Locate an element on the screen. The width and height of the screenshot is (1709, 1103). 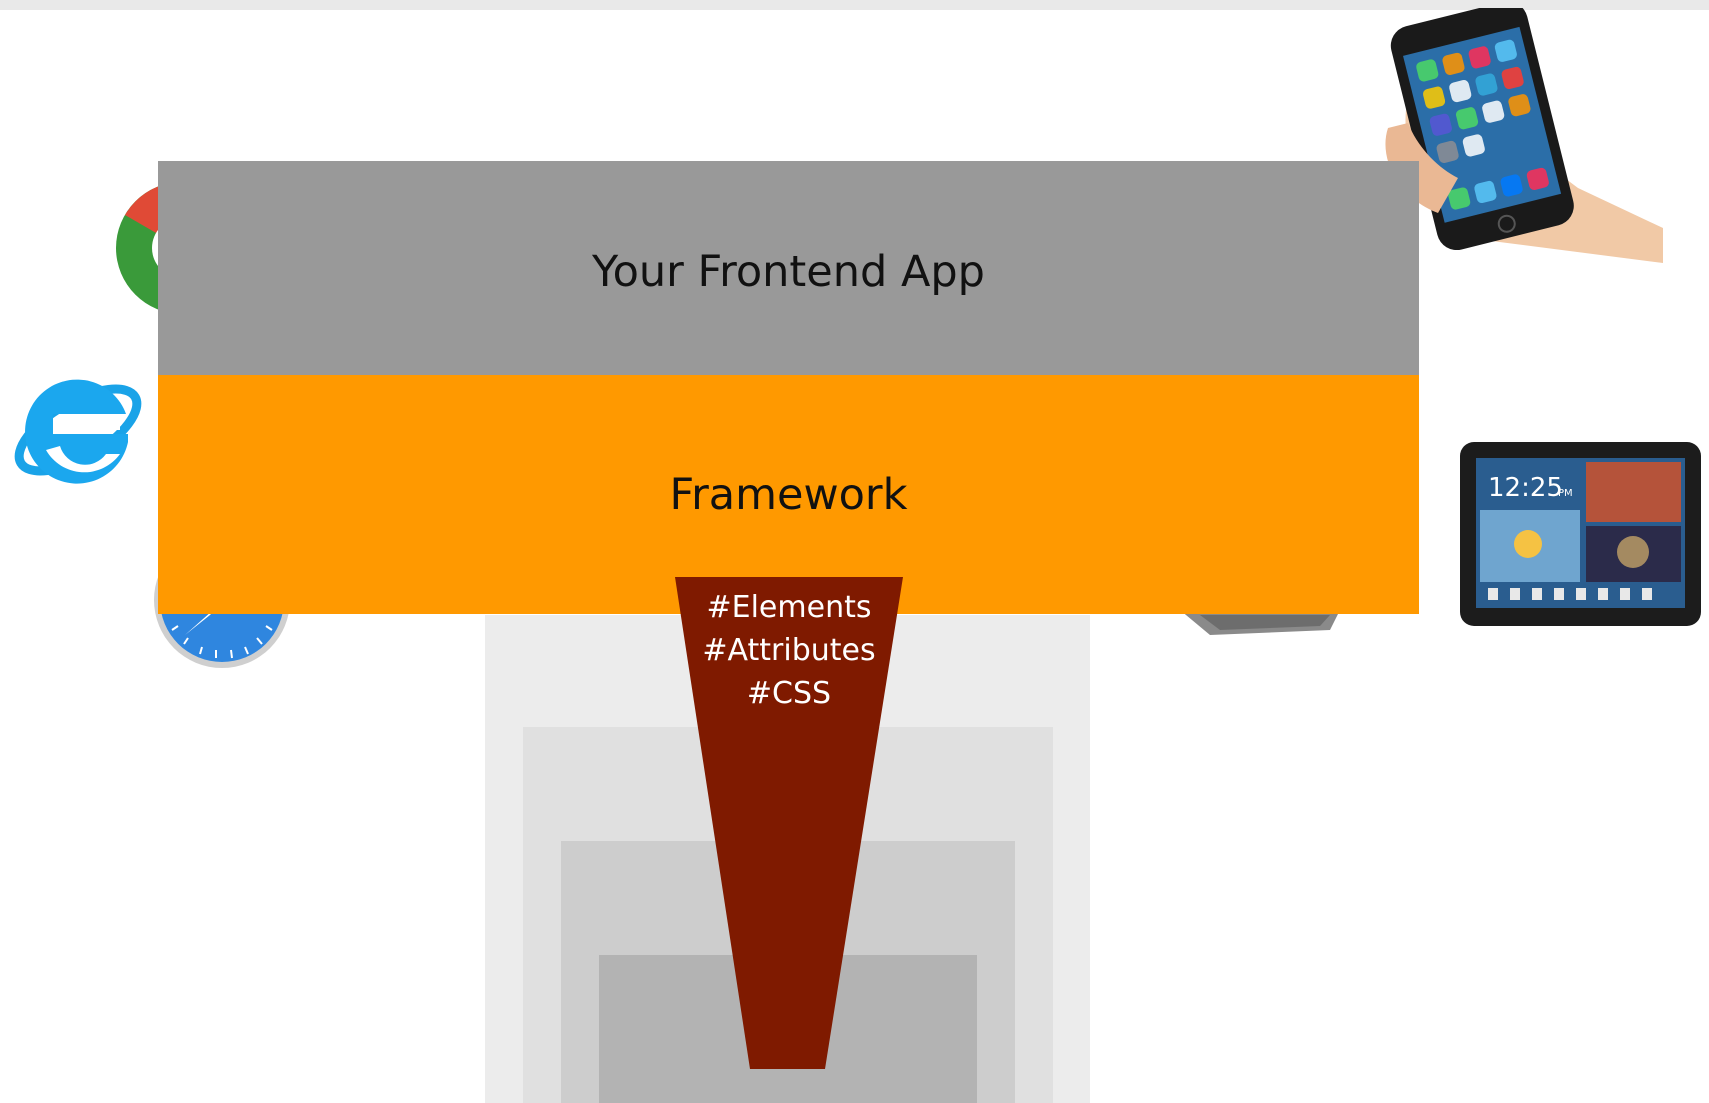
svg-text: 12:25 is located at coordinates (1525, 488).